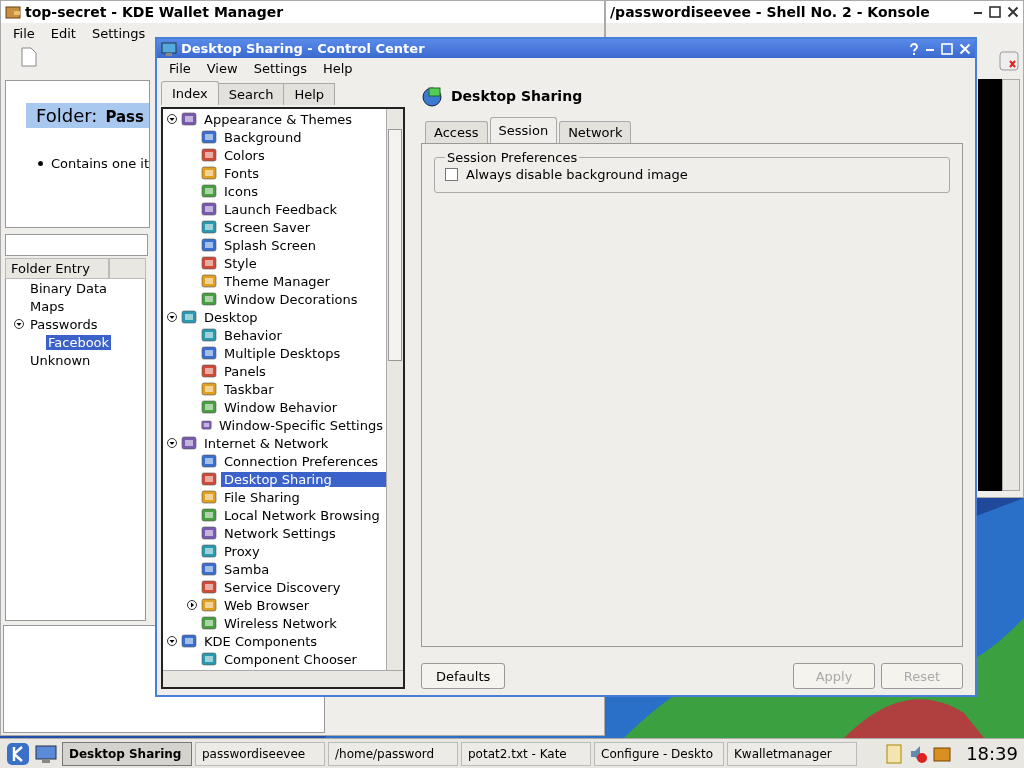  I want to click on taskbar-button: passwordiseevee, so click(260, 753).